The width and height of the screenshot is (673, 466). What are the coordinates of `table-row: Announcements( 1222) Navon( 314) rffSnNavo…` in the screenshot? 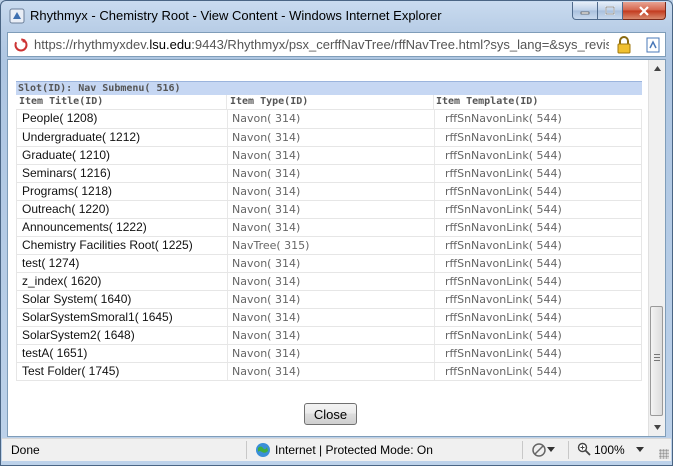 It's located at (329, 228).